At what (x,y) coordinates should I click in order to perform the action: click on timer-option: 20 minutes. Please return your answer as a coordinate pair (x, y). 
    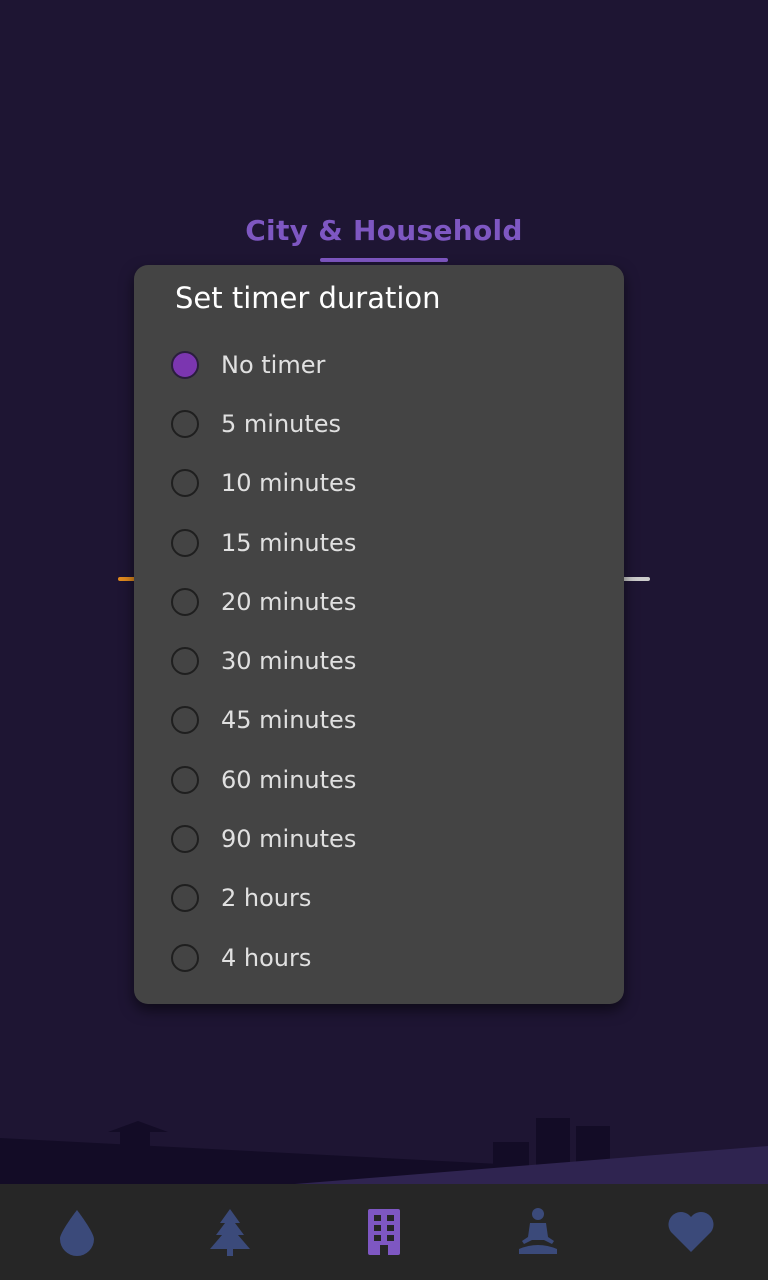
    Looking at the image, I should click on (379, 601).